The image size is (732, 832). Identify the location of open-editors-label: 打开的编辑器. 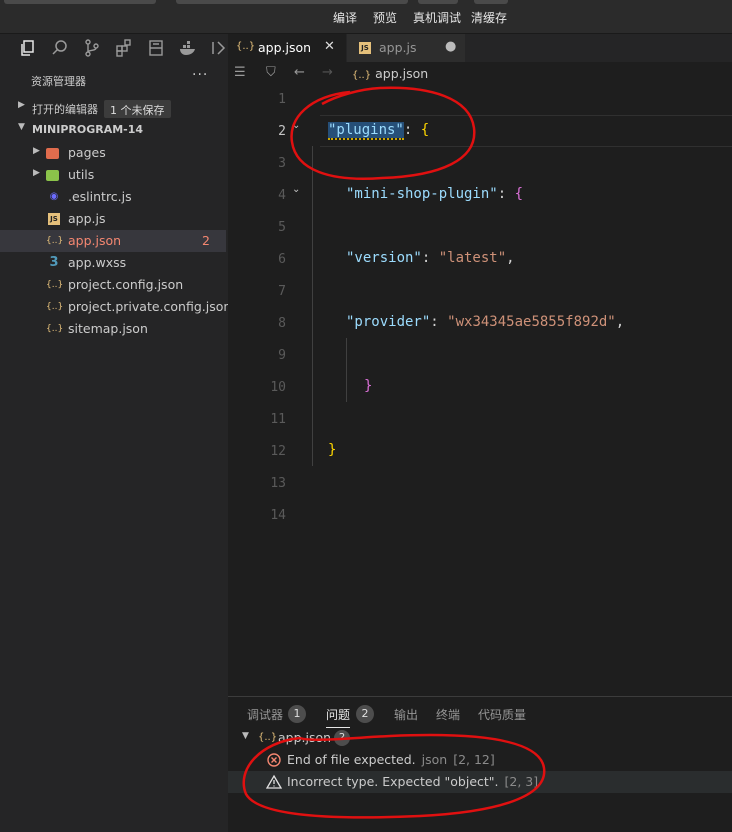
(65, 109).